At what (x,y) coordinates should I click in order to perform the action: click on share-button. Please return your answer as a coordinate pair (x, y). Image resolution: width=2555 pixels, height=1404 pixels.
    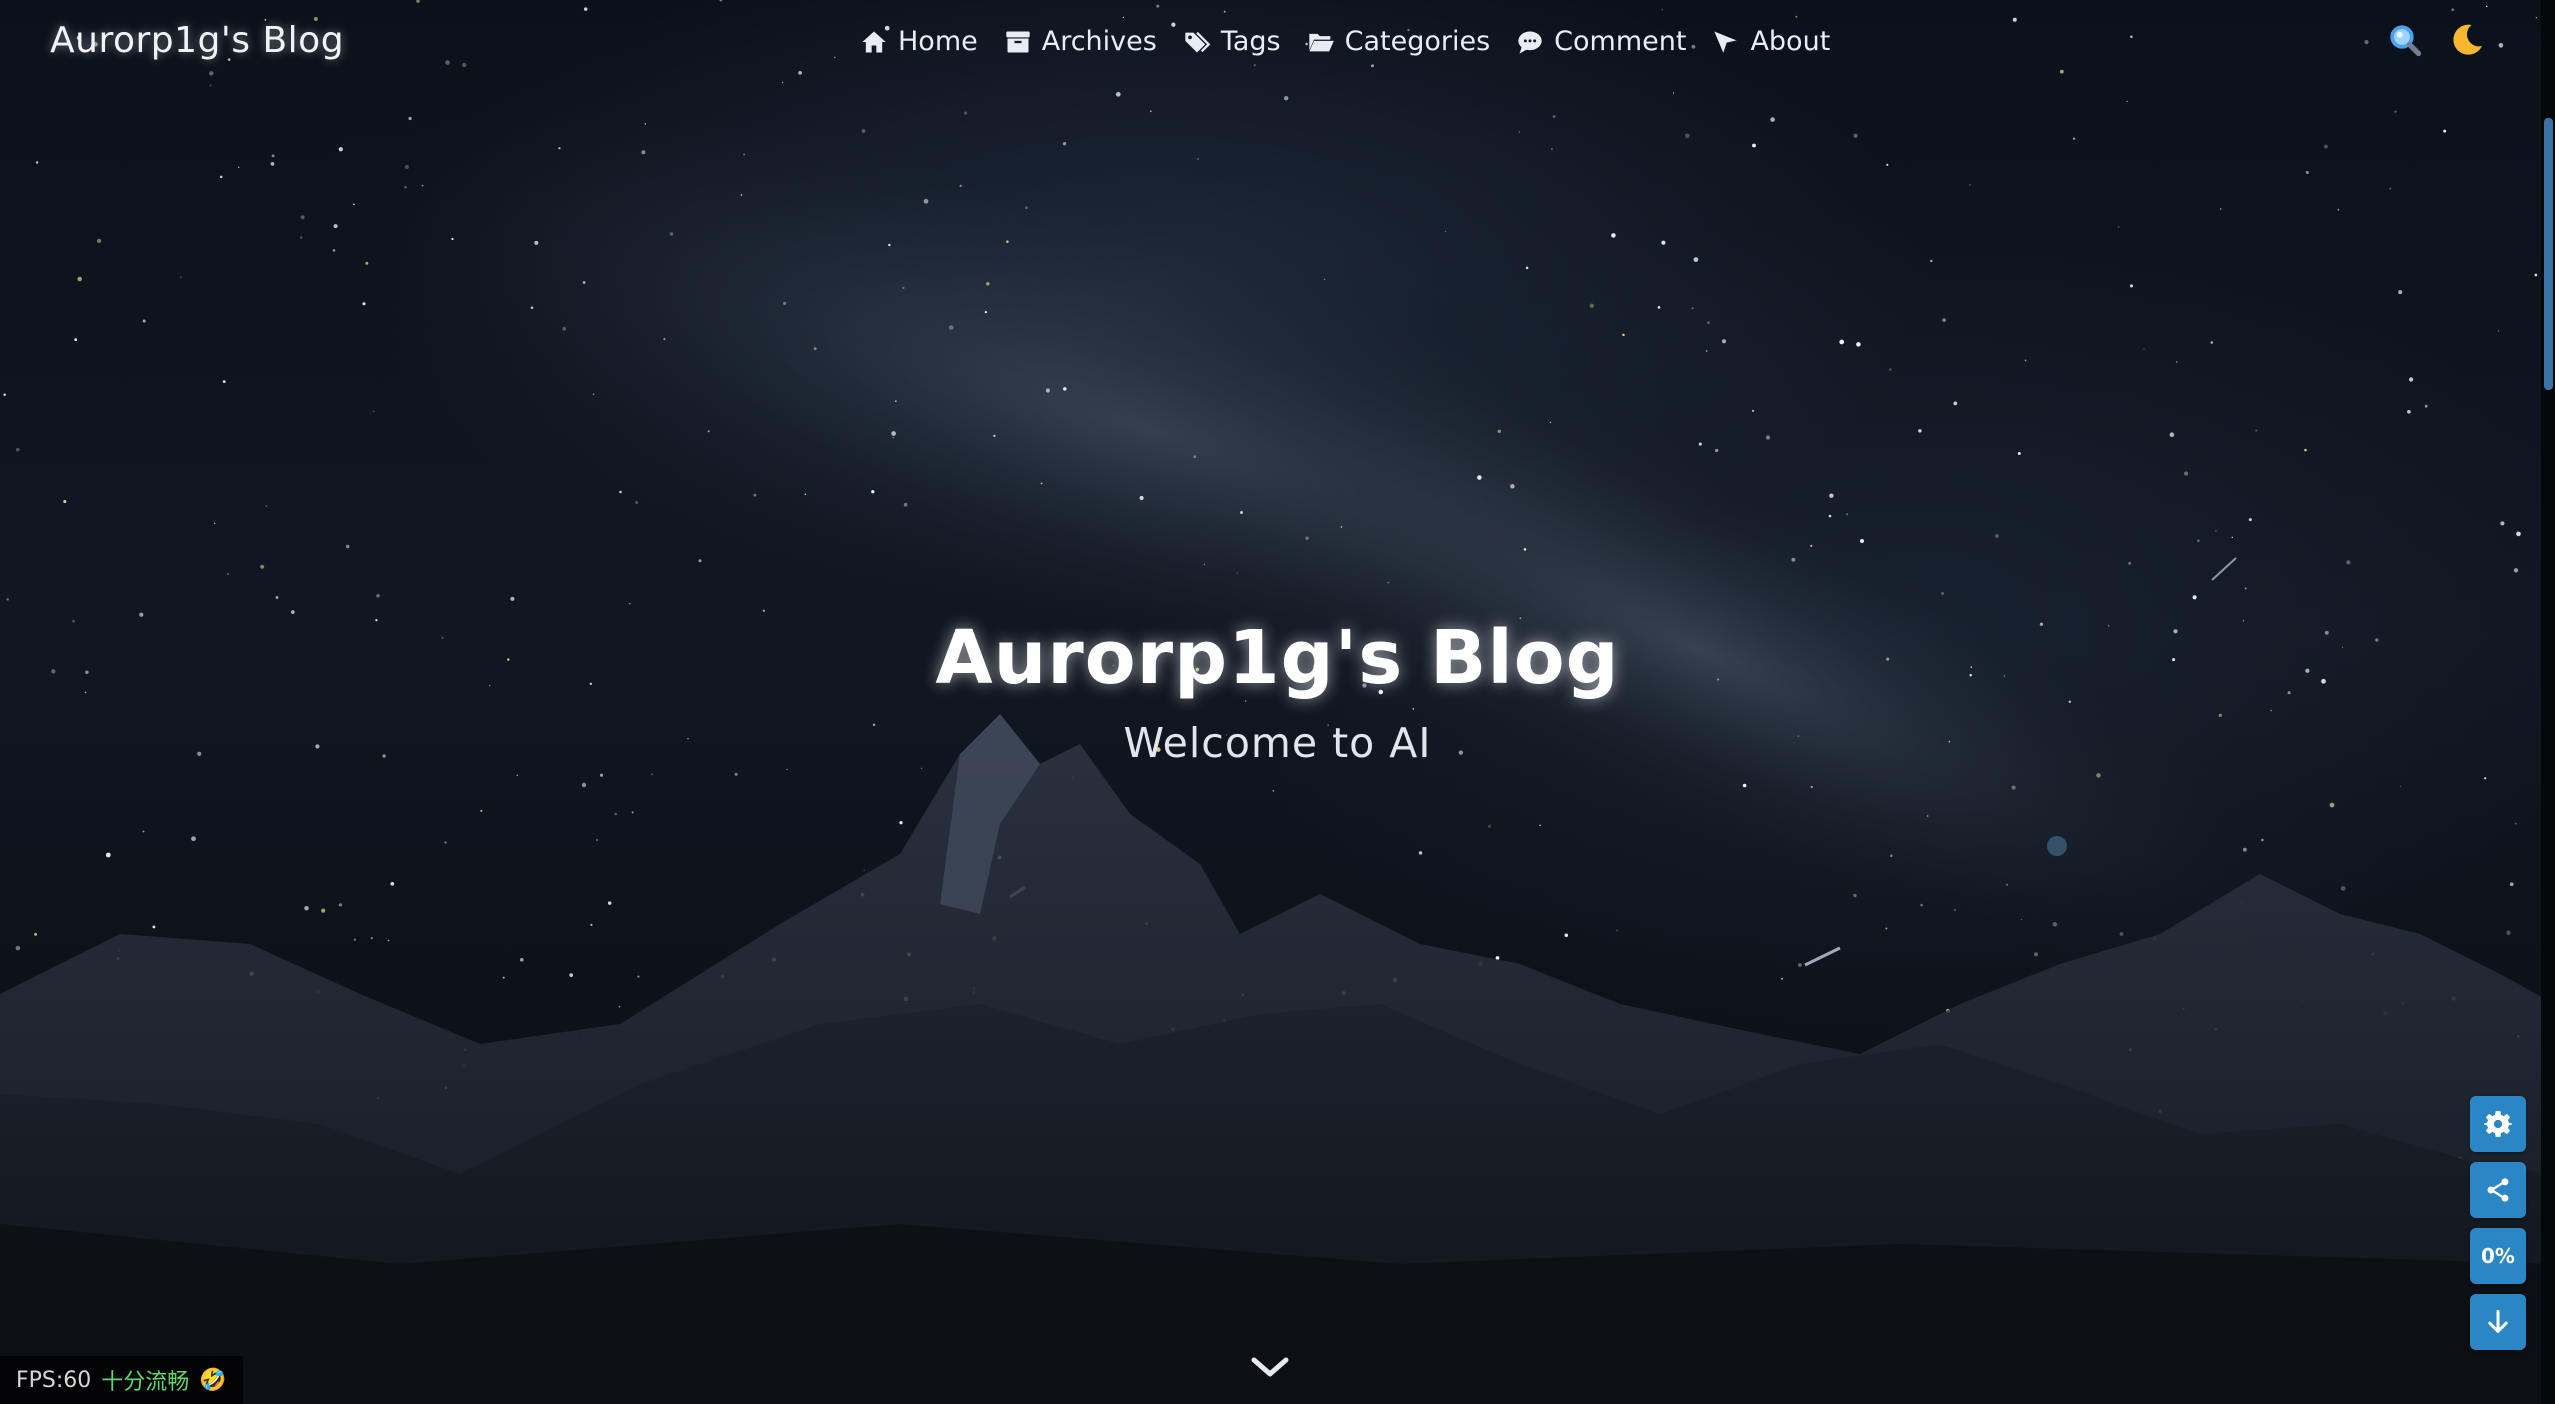
    Looking at the image, I should click on (2498, 1190).